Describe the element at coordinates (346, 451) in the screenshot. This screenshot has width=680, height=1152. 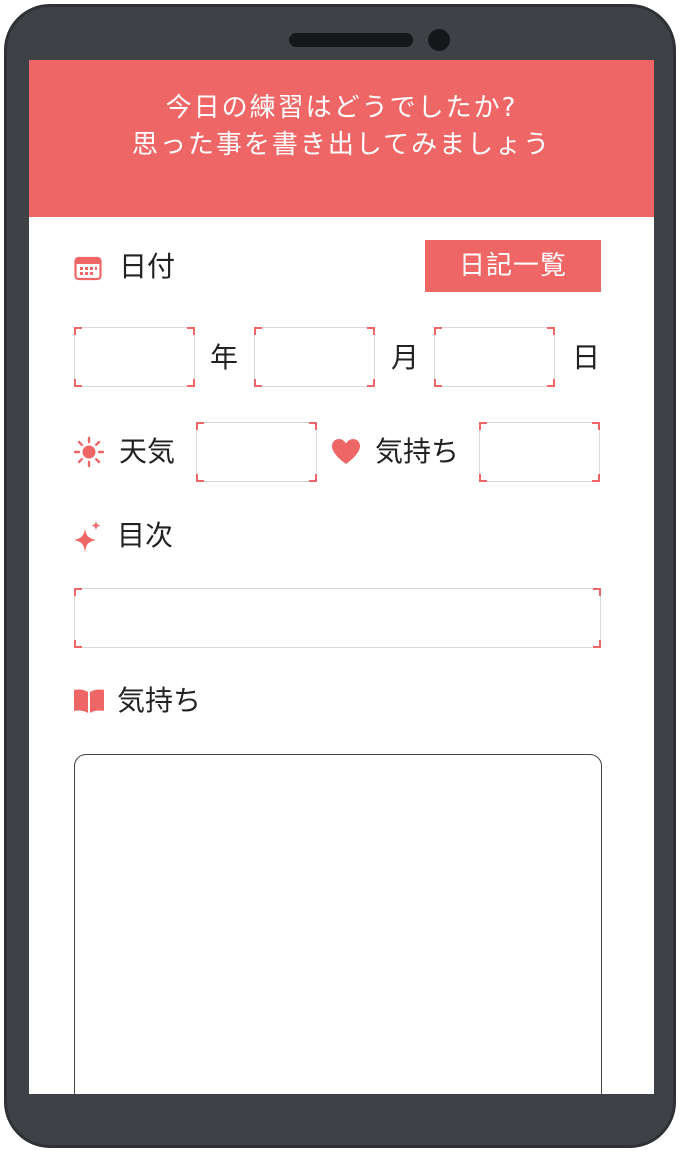
I see `heart-icon` at that location.